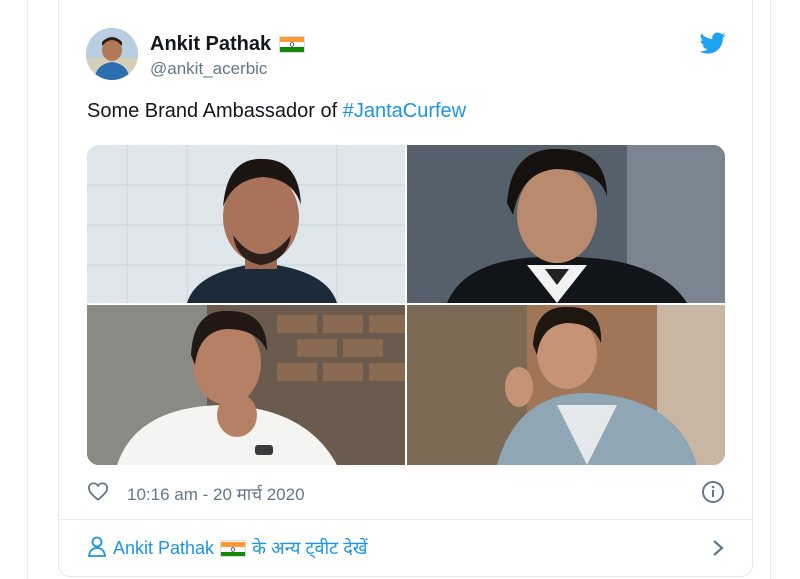  Describe the element at coordinates (407, 493) in the screenshot. I see `tweet-meta: 10:16 am - 20 मार्च 2020` at that location.